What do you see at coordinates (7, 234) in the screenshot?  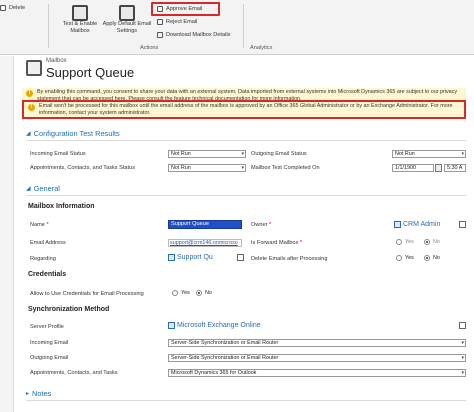 I see `navigation-bar` at bounding box center [7, 234].